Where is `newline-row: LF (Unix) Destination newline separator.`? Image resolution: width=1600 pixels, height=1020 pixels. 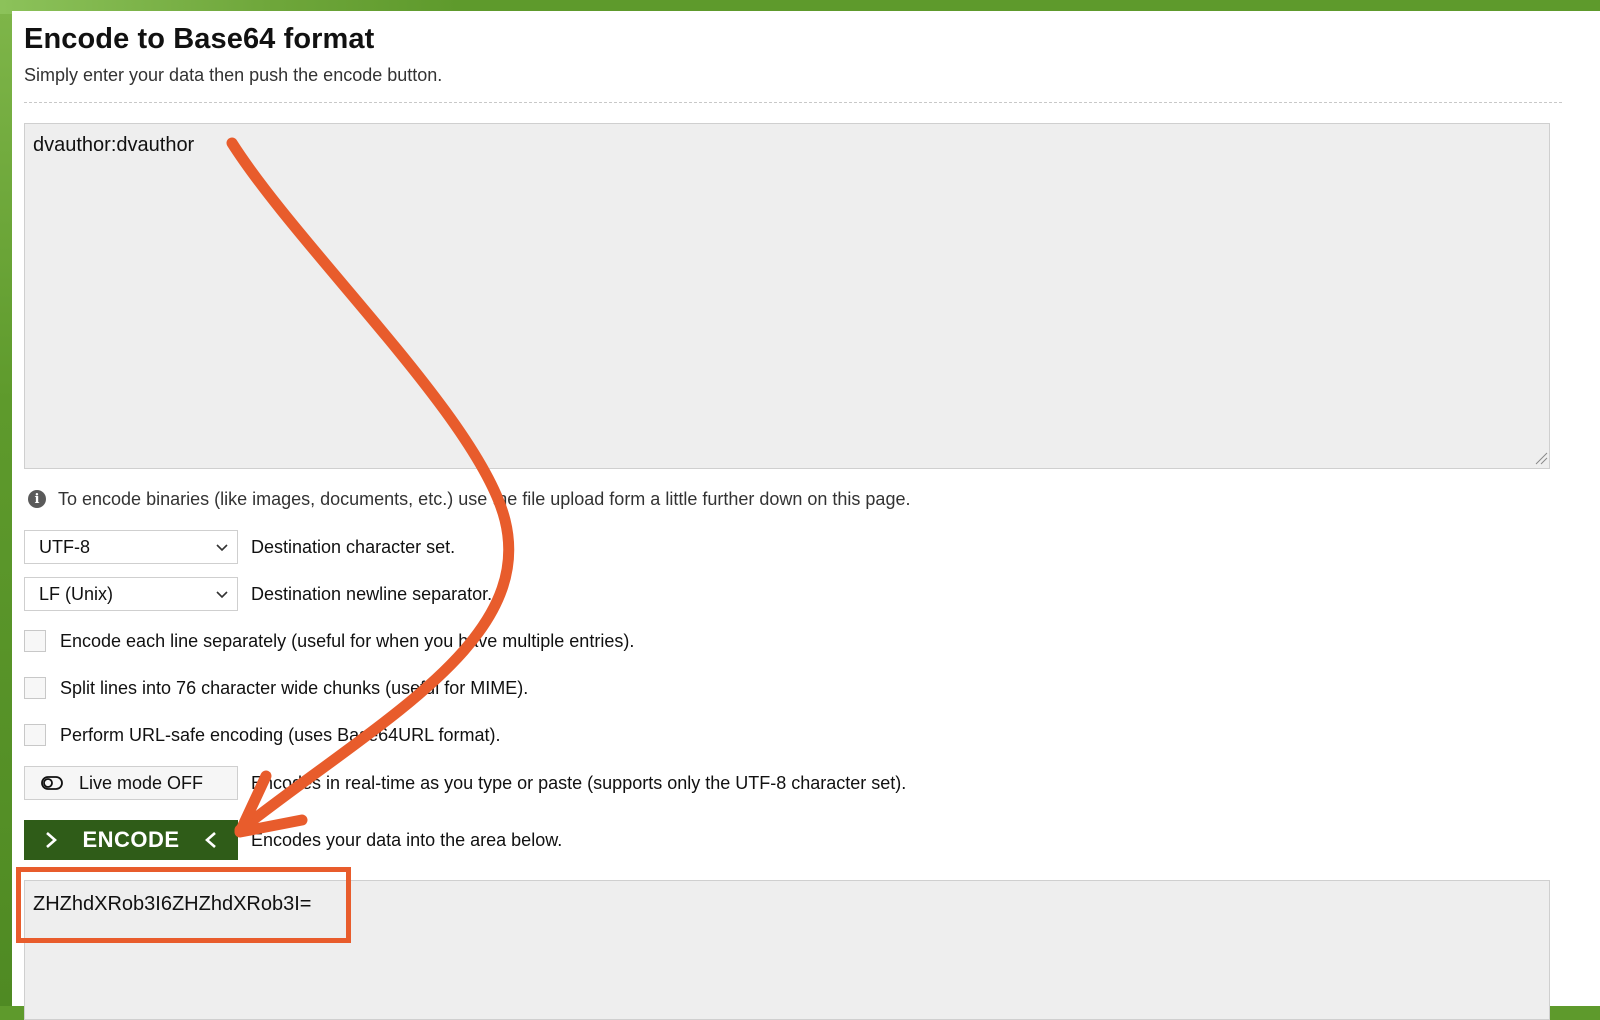
newline-row: LF (Unix) Destination newline separator. is located at coordinates (258, 594).